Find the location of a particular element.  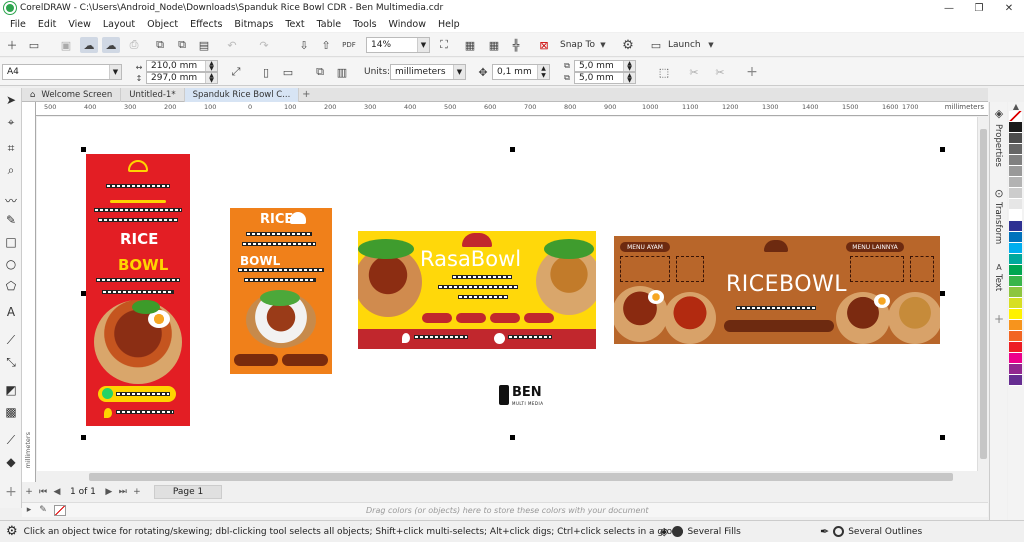

shape-tool-icon: ⌖ is located at coordinates (11, 122).